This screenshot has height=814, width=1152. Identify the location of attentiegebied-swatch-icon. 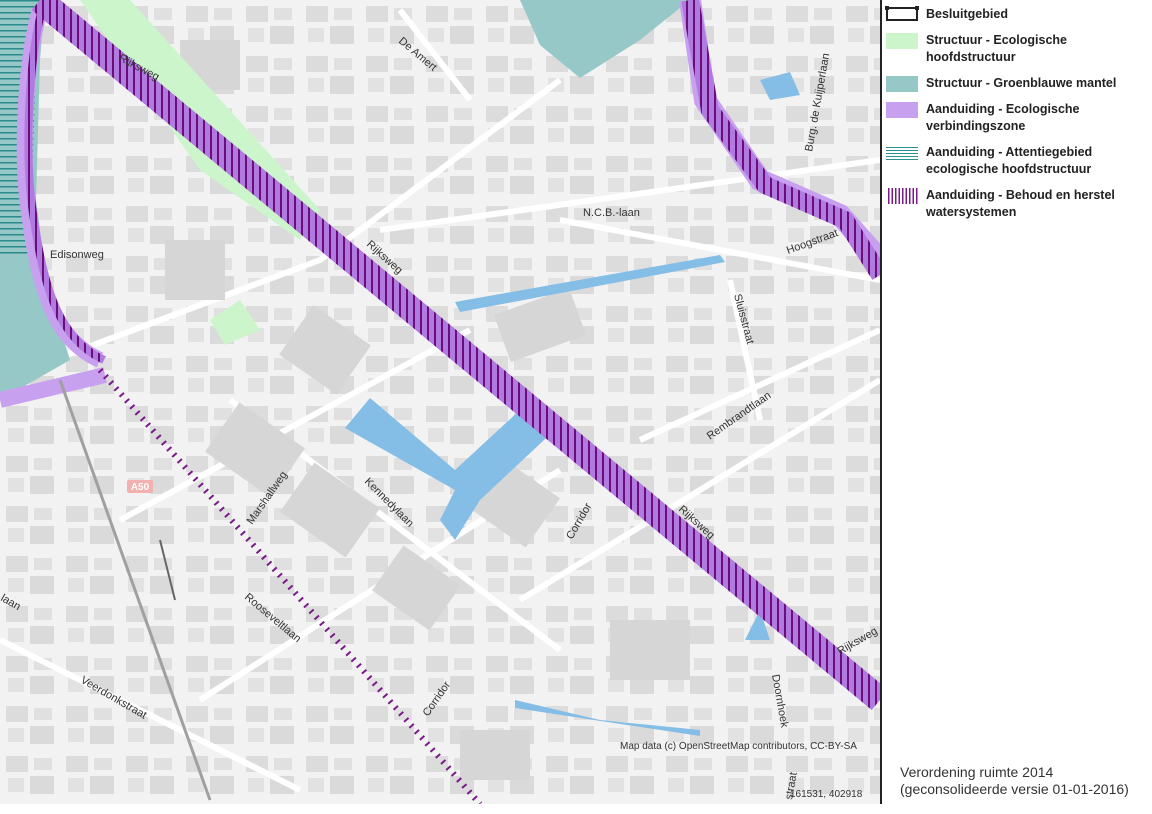
(902, 153).